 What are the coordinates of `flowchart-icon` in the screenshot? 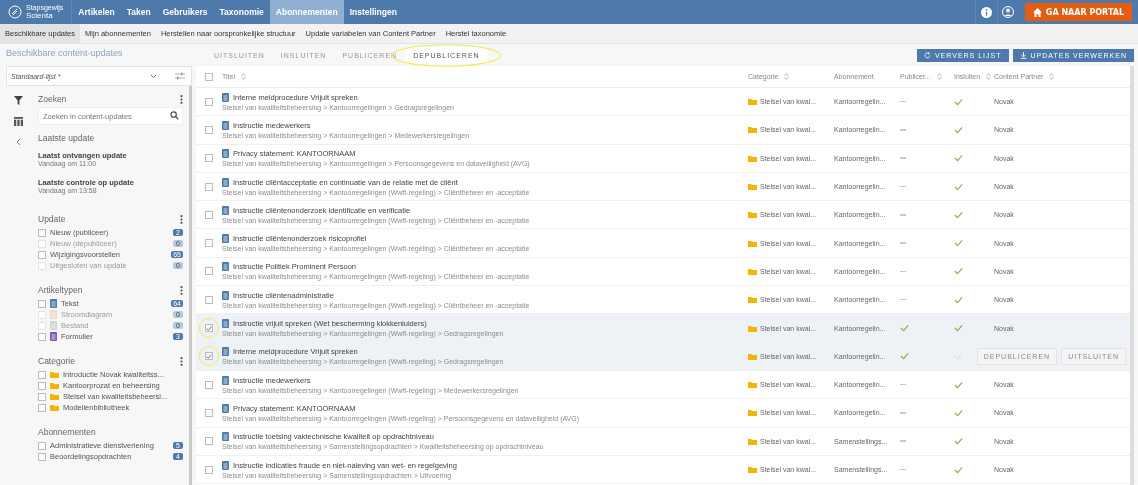 It's located at (53, 314).